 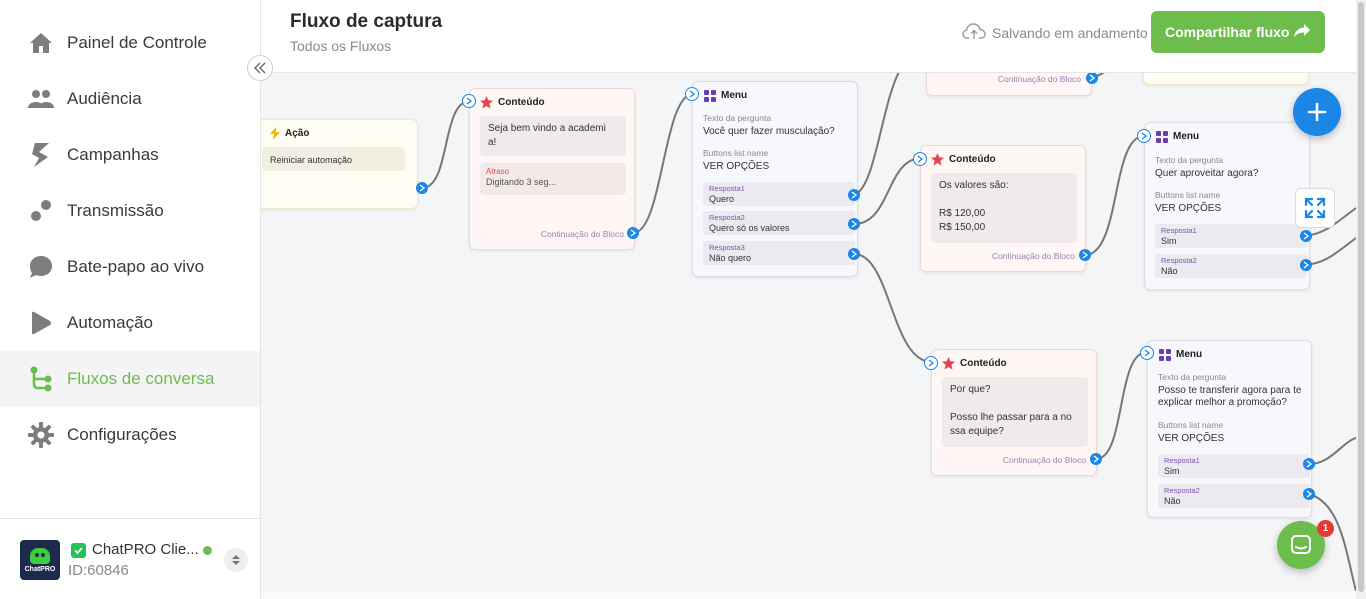 What do you see at coordinates (130, 379) in the screenshot?
I see `sidebar-item-fluxos: Fluxos de conversa` at bounding box center [130, 379].